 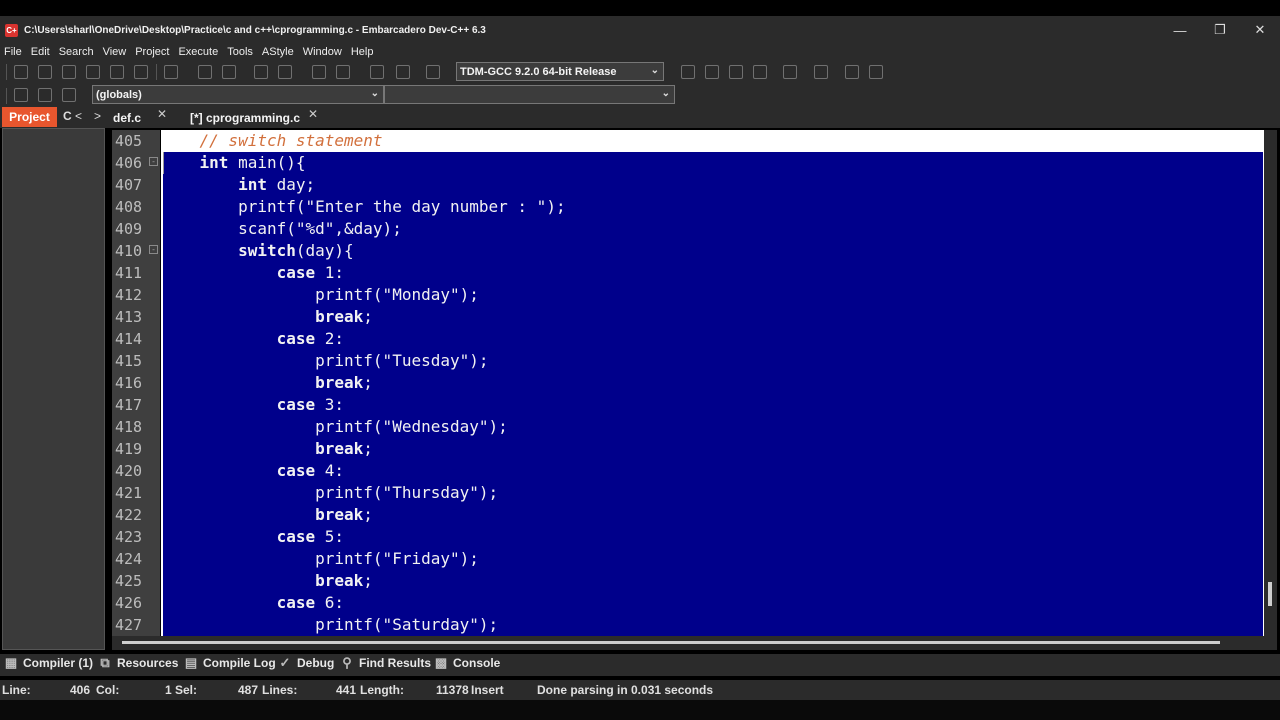 I want to click on code-line: switch(day){, so click(x=257, y=251).